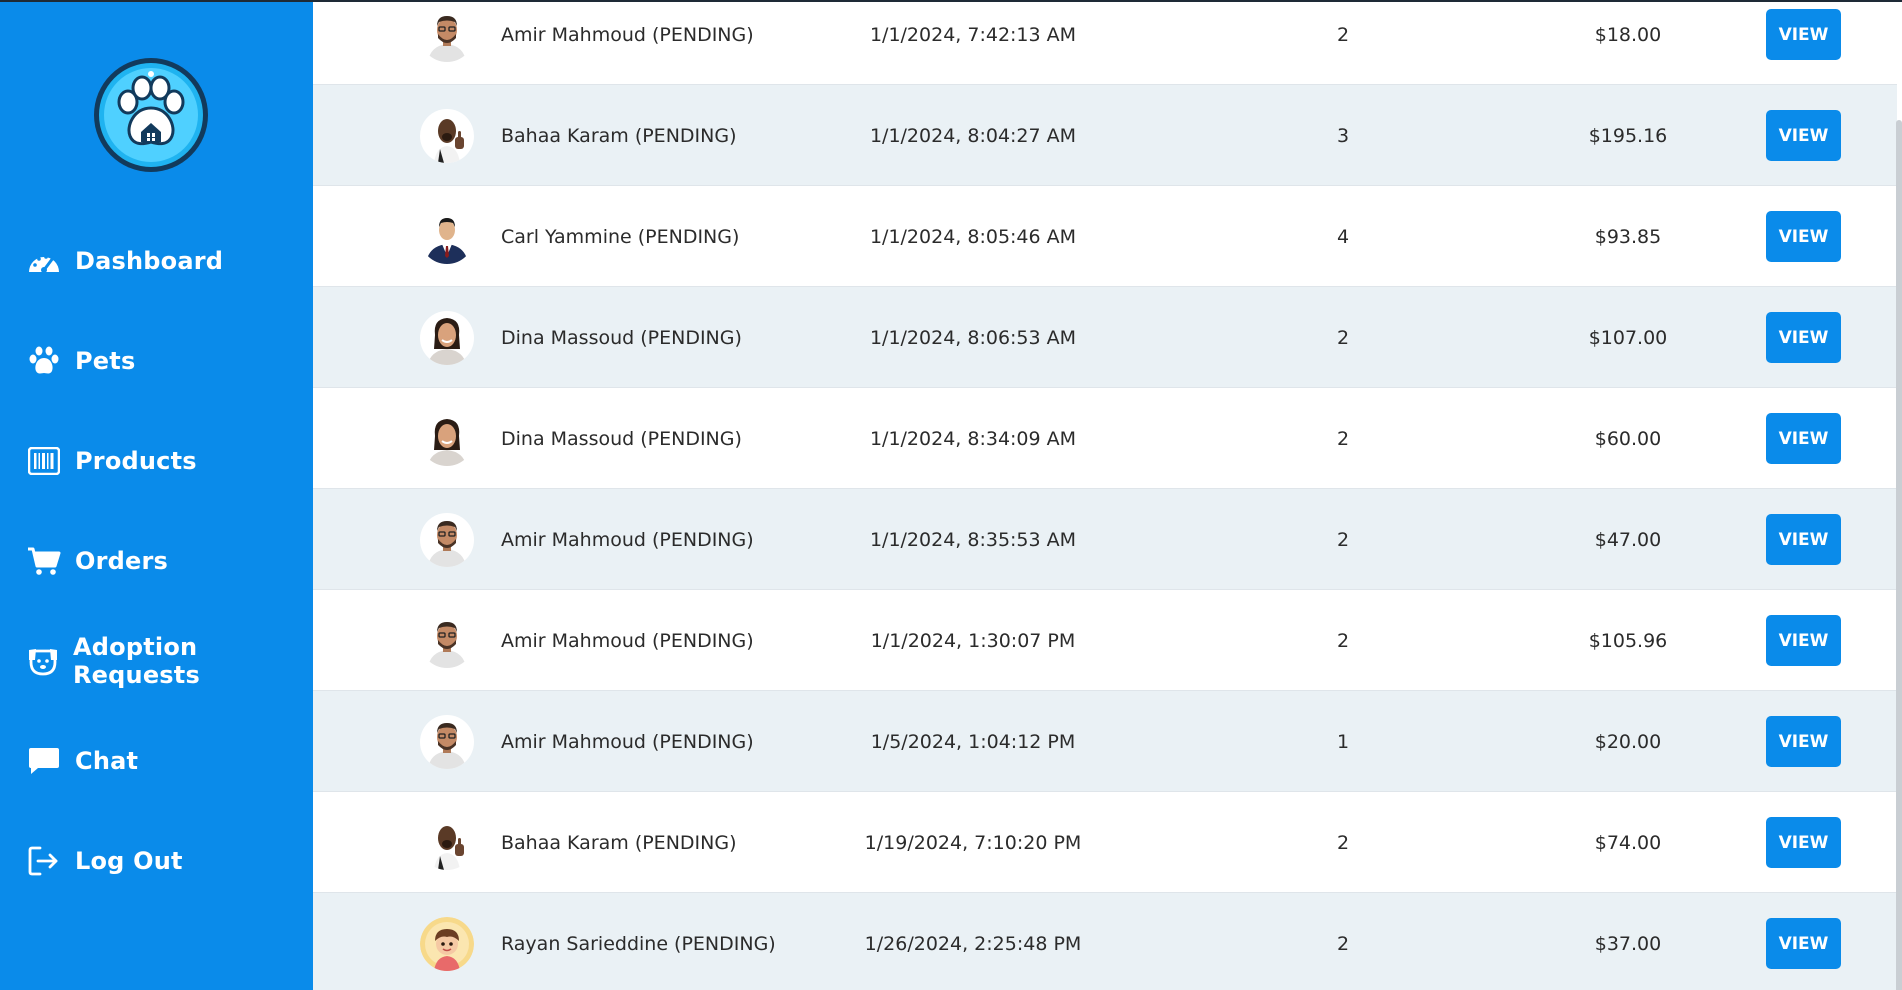 This screenshot has width=1902, height=990. Describe the element at coordinates (1343, 741) in the screenshot. I see `item-count: 1` at that location.